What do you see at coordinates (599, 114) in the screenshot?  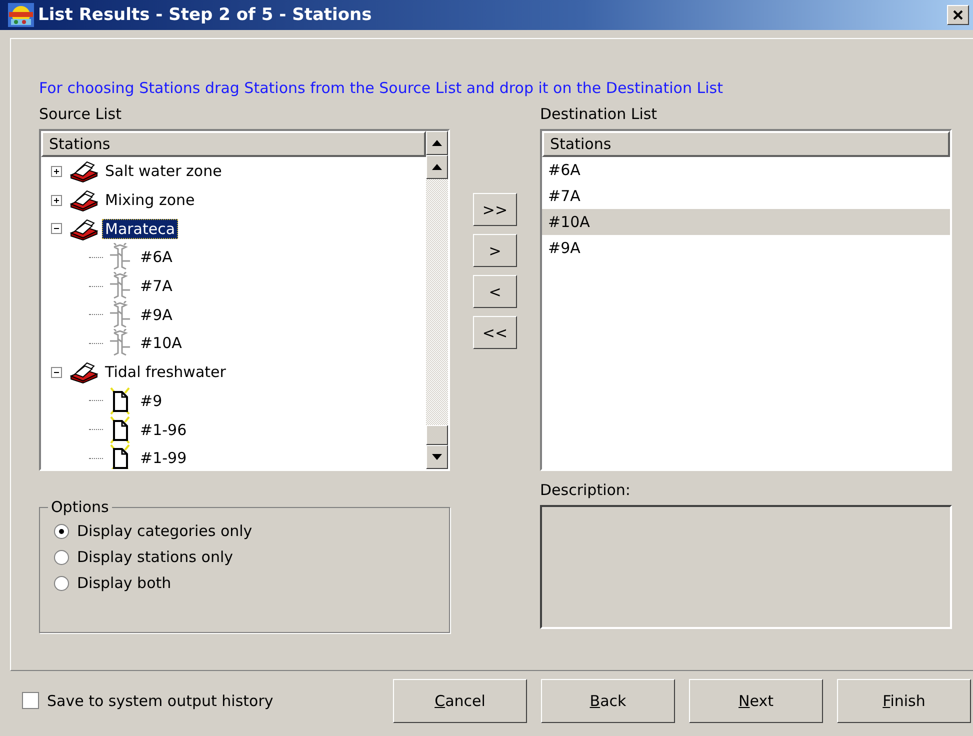 I see `destination-list-label: Destination List` at bounding box center [599, 114].